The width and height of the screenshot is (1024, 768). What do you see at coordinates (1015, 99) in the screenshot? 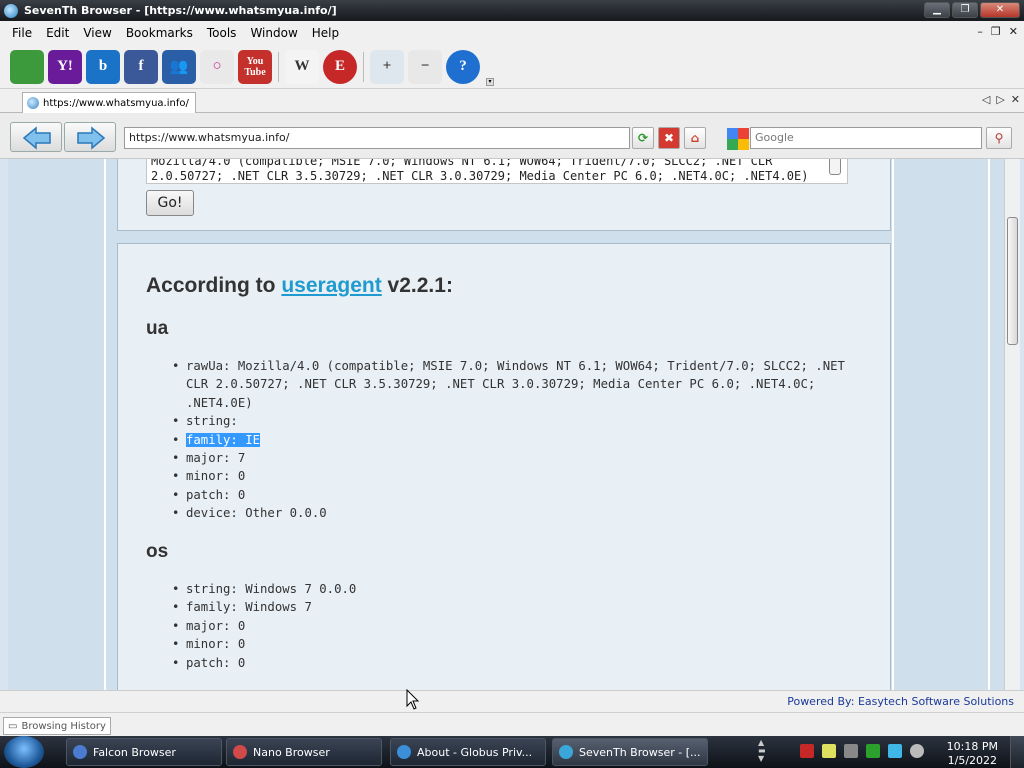
I see `tab-close-icon: ✕` at bounding box center [1015, 99].